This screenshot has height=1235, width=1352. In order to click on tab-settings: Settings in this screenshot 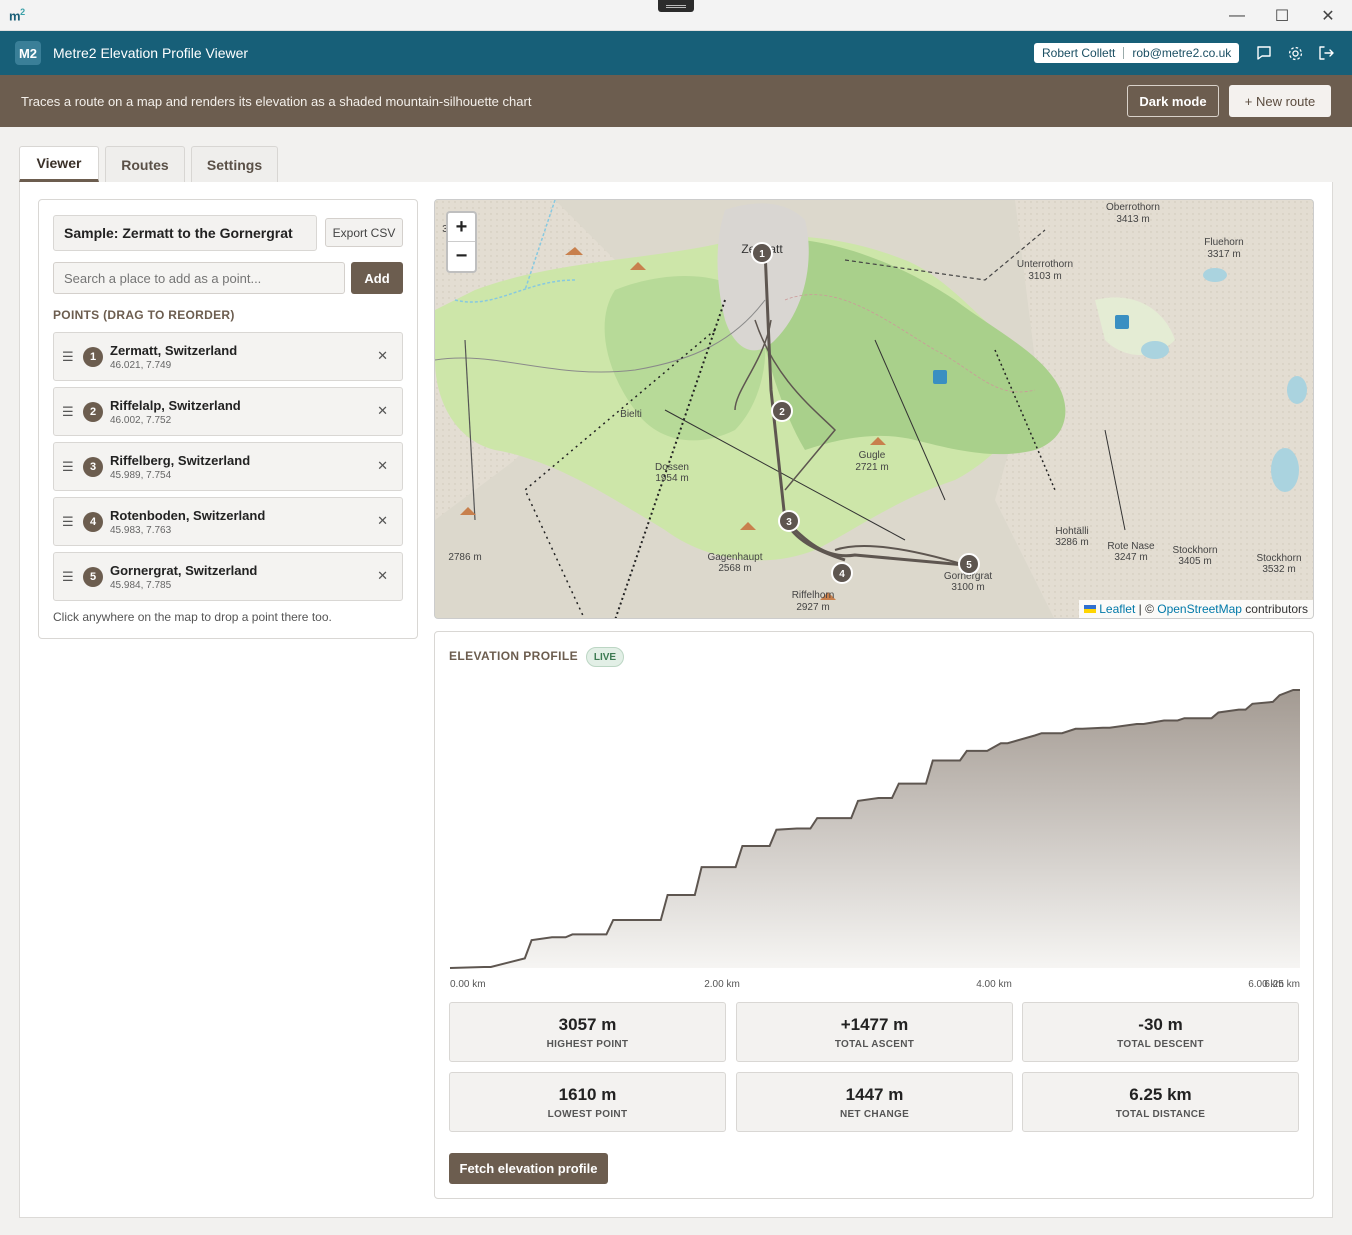, I will do `click(234, 164)`.